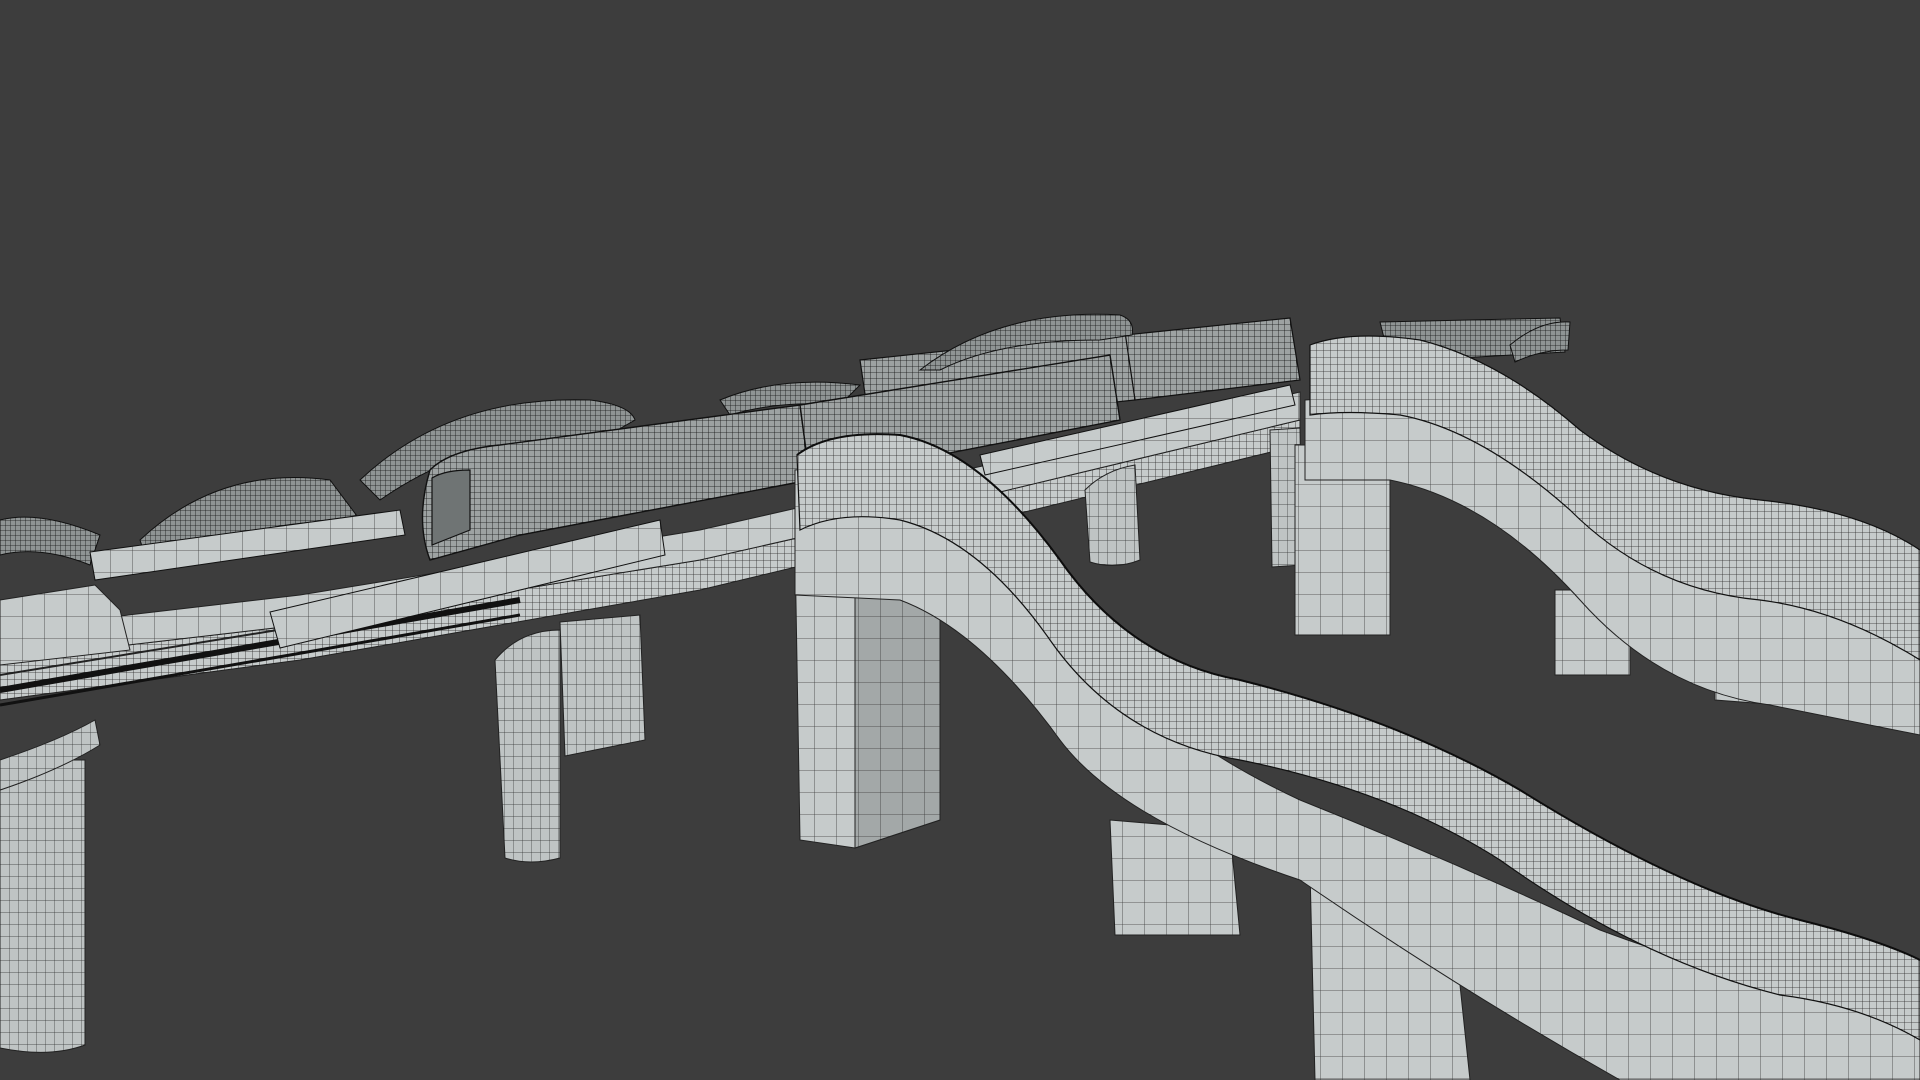 The image size is (1920, 1080). I want to click on curved-walkway-back, so click(1607, 535).